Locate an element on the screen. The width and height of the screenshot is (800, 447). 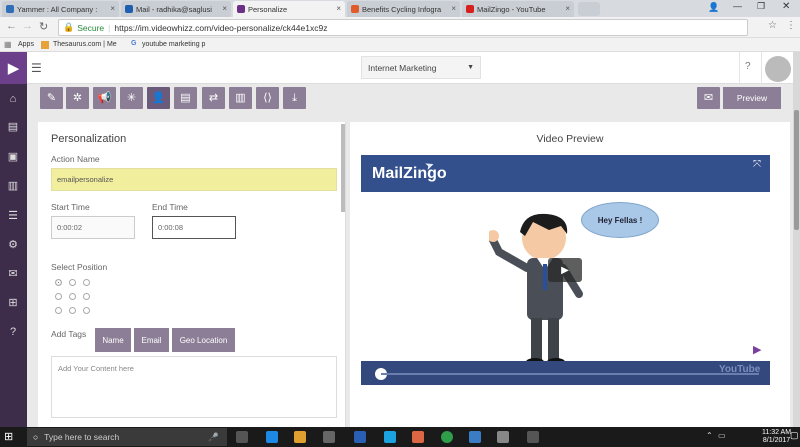
search-icon: ○ is located at coordinates (36, 437).